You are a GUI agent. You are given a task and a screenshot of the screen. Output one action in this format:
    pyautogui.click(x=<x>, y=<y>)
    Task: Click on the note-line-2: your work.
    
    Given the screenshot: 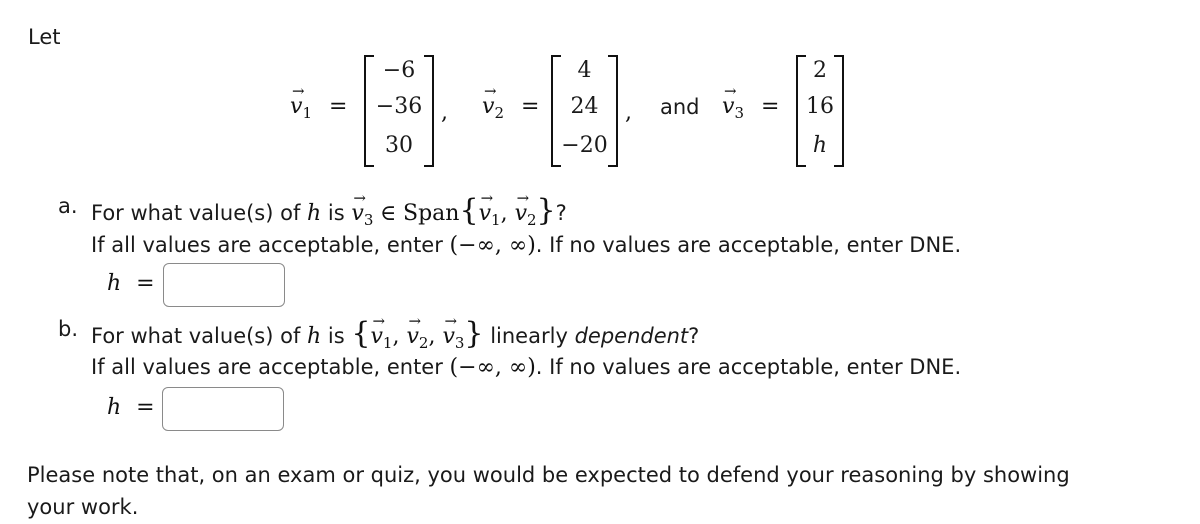 What is the action you would take?
    pyautogui.click(x=83, y=507)
    